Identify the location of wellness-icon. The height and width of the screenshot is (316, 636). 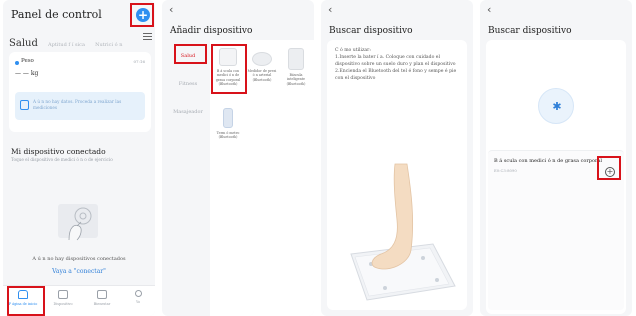
(102, 294).